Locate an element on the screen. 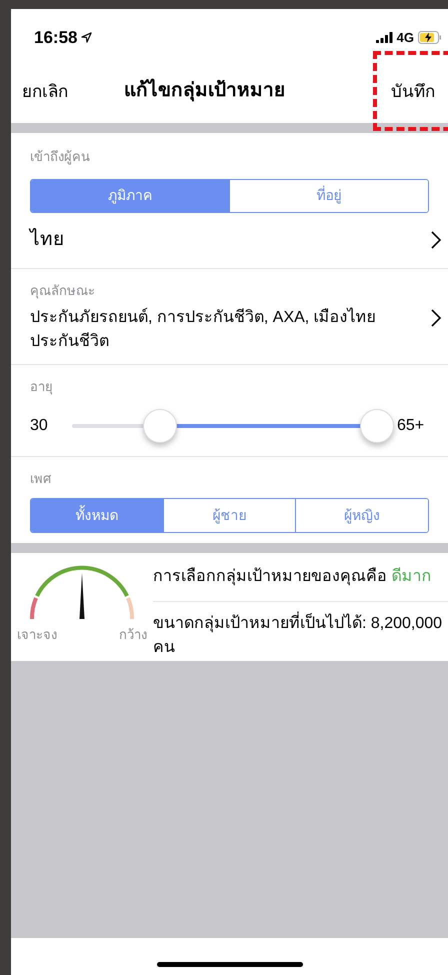 The height and width of the screenshot is (975, 448). section-label: เข้าถึงผู้คน is located at coordinates (60, 157).